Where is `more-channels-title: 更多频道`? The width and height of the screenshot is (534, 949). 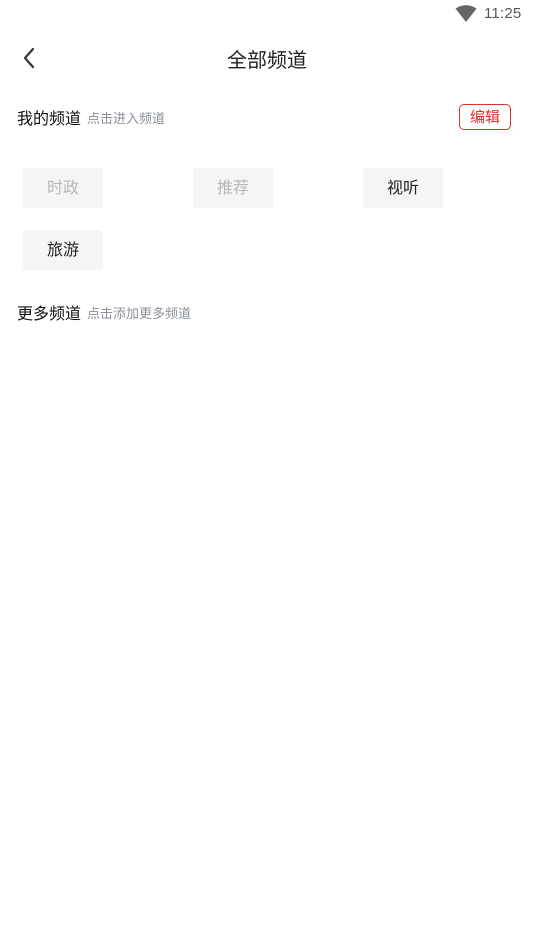 more-channels-title: 更多频道 is located at coordinates (49, 313).